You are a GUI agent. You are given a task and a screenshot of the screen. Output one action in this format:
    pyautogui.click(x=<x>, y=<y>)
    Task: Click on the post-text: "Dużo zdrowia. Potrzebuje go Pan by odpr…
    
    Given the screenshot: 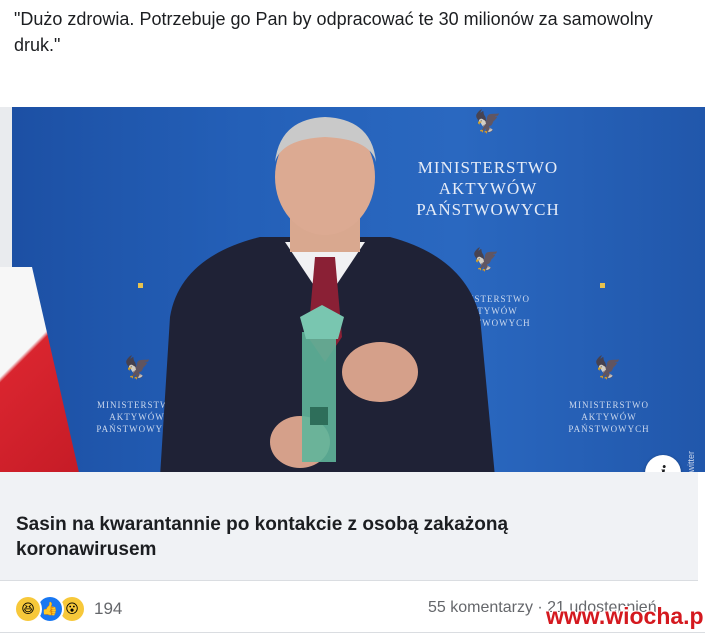 What is the action you would take?
    pyautogui.click(x=333, y=32)
    